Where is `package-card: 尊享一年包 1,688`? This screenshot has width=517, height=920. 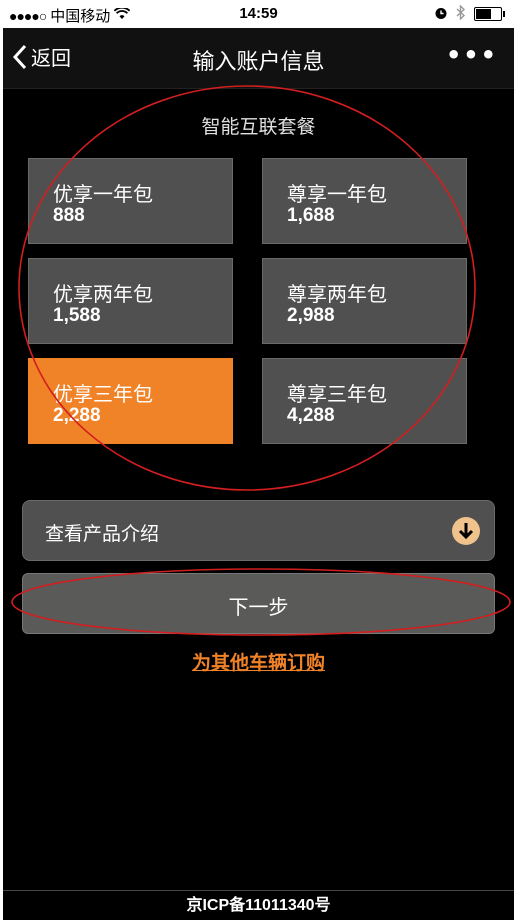 package-card: 尊享一年包 1,688 is located at coordinates (364, 201).